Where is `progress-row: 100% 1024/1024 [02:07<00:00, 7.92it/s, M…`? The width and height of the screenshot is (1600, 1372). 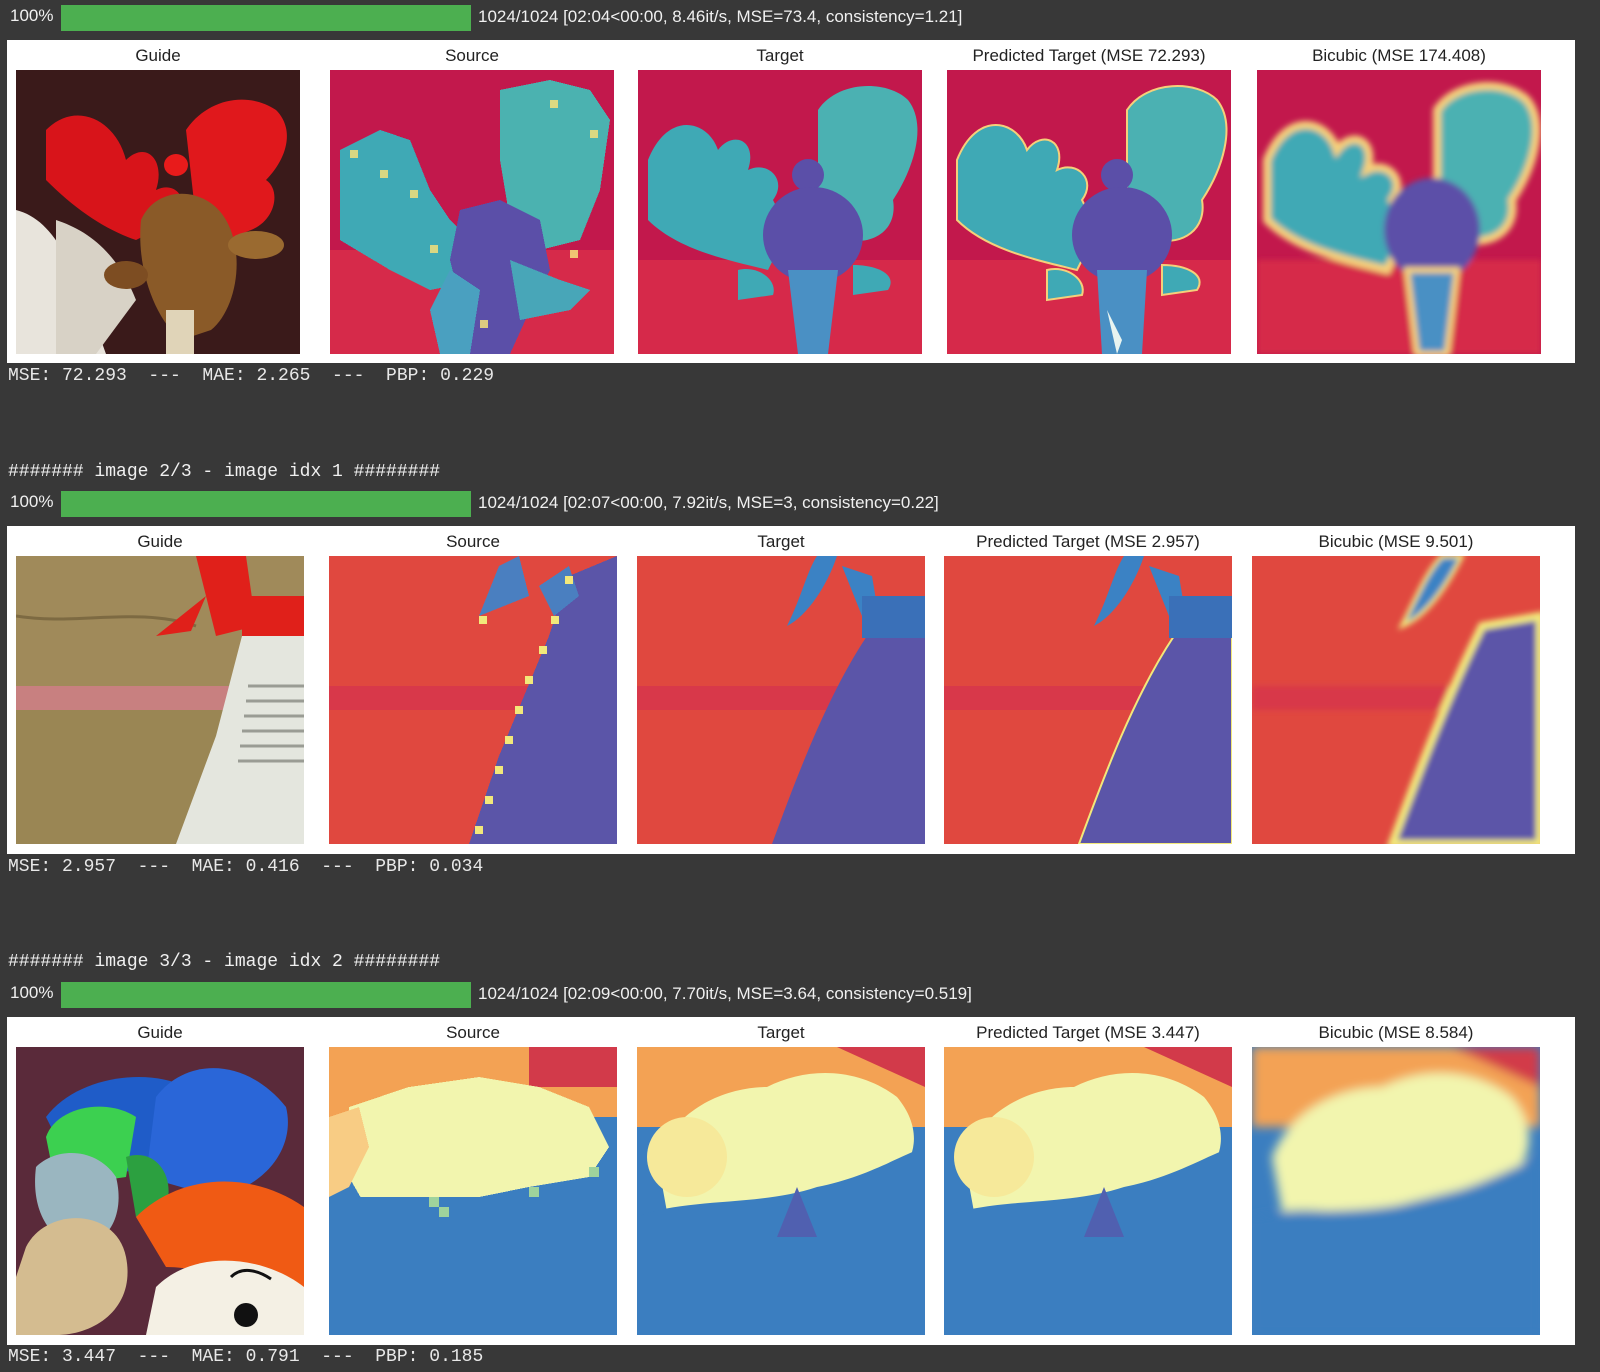
progress-row: 100% 1024/1024 [02:07<00:00, 7.92it/s, M… is located at coordinates (800, 503).